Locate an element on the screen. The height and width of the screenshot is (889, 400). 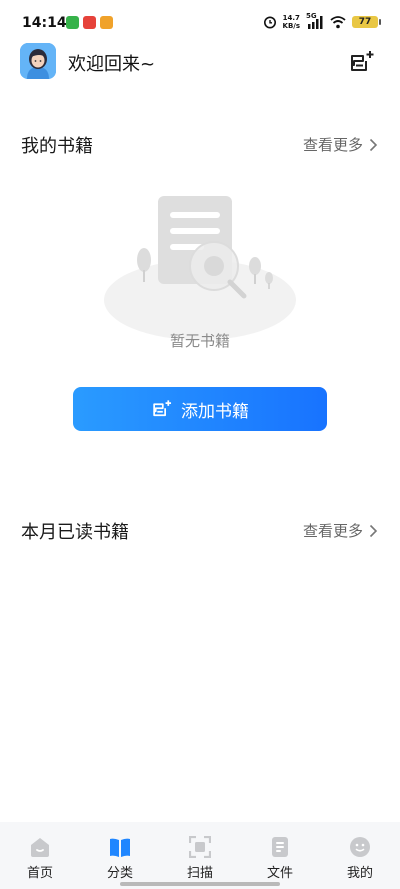
home-icon is located at coordinates (40, 847).